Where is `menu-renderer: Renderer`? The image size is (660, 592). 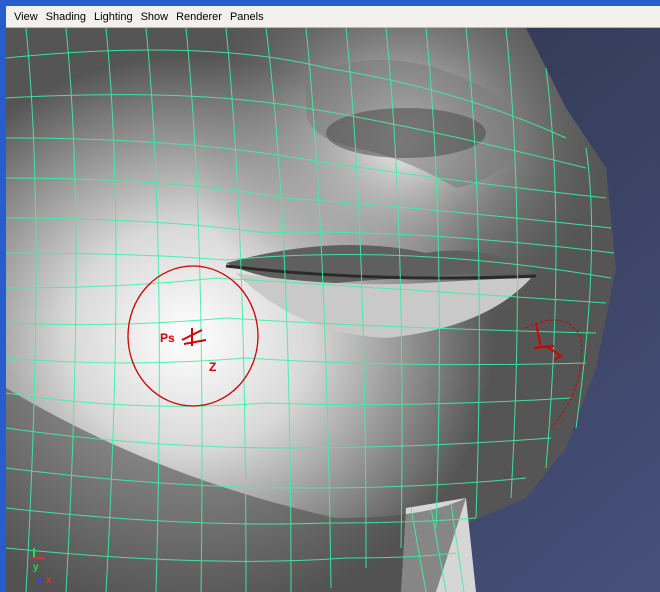
menu-renderer: Renderer is located at coordinates (199, 17).